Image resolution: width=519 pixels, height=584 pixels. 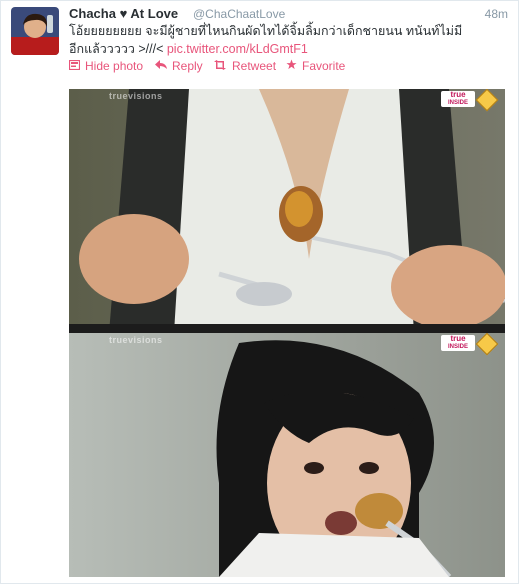 What do you see at coordinates (239, 14) in the screenshot?
I see `username: @ChaChaatLove` at bounding box center [239, 14].